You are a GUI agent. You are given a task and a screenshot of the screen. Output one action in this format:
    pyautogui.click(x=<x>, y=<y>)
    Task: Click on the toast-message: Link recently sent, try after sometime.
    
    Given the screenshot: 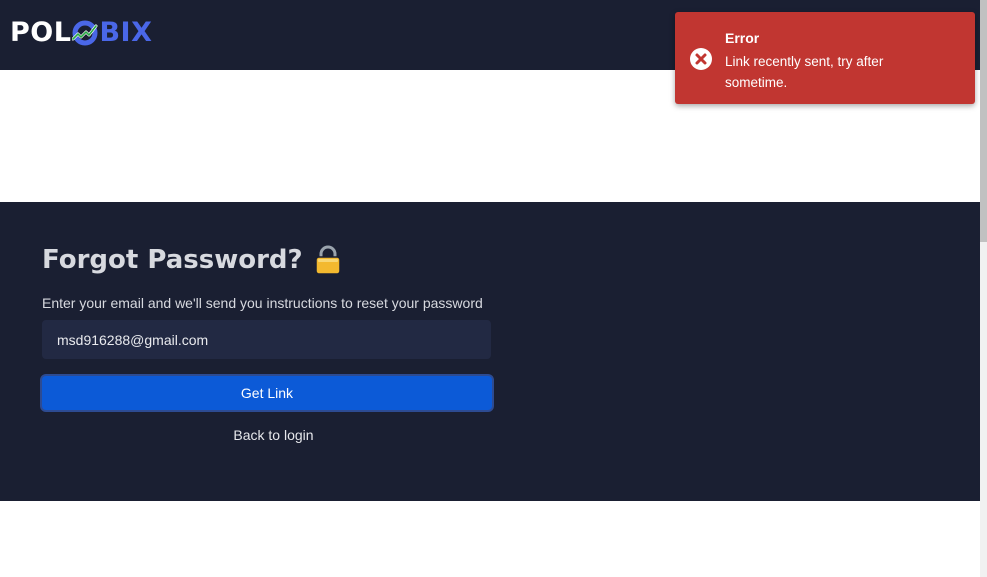 What is the action you would take?
    pyautogui.click(x=804, y=72)
    